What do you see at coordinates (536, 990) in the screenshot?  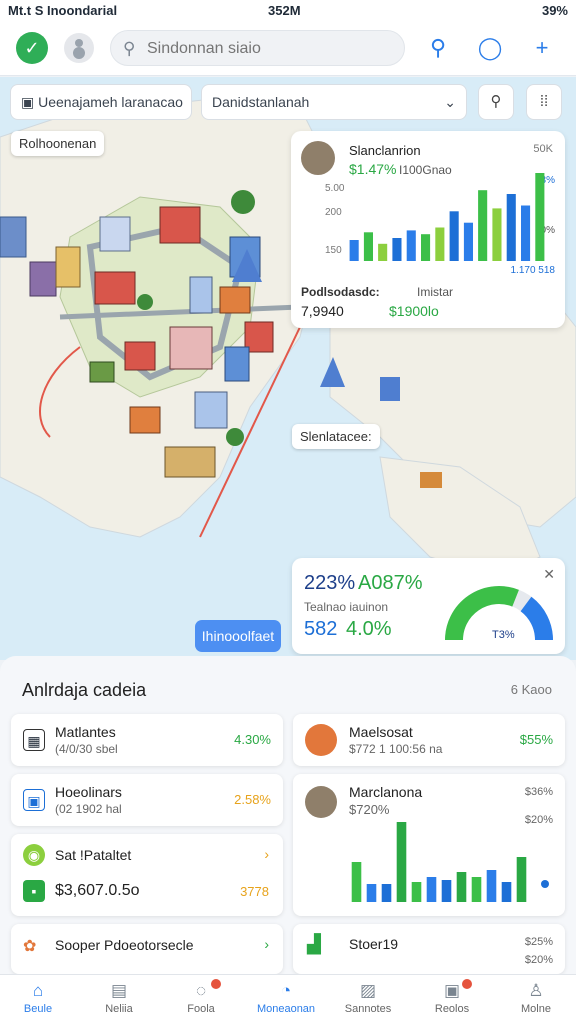 I see `profile-icon: ♙` at bounding box center [536, 990].